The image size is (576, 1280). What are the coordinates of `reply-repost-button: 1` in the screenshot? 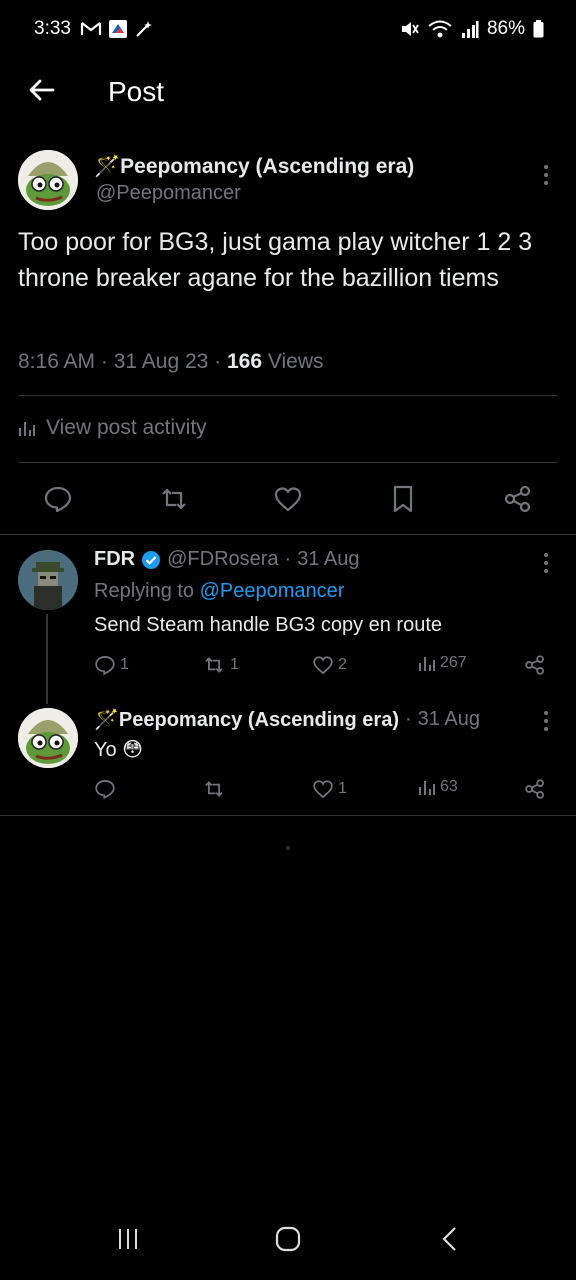 It's located at (220, 665).